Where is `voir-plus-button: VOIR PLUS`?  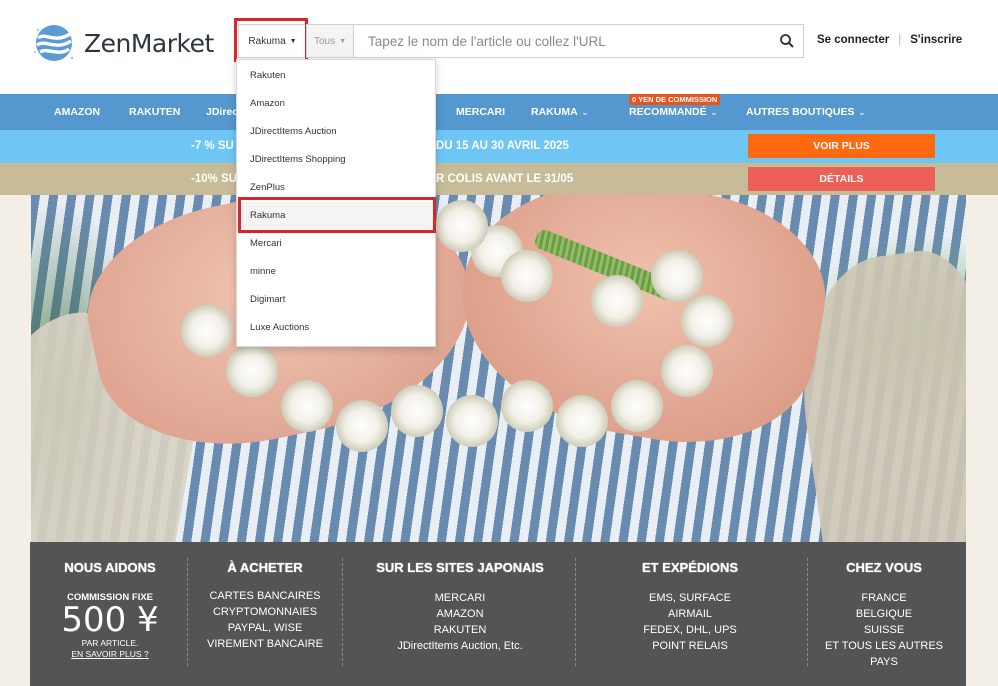 voir-plus-button: VOIR PLUS is located at coordinates (841, 146).